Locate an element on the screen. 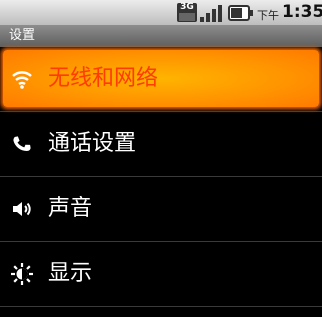 The width and height of the screenshot is (322, 317). status-bar: 3G 下午 1:35 is located at coordinates (161, 12).